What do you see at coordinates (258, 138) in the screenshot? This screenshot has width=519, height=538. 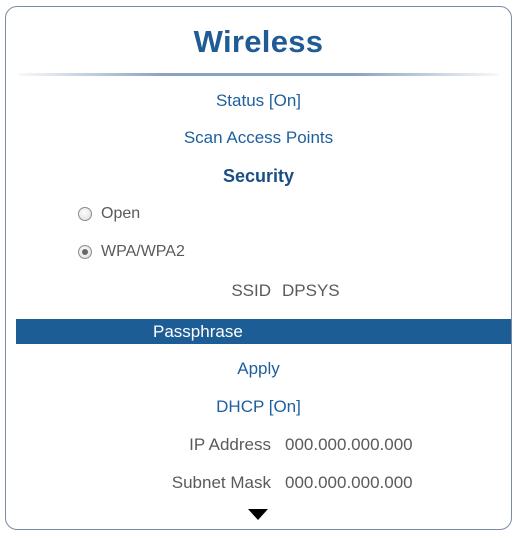 I see `scan-access-points-menu-item: Scan Access Points` at bounding box center [258, 138].